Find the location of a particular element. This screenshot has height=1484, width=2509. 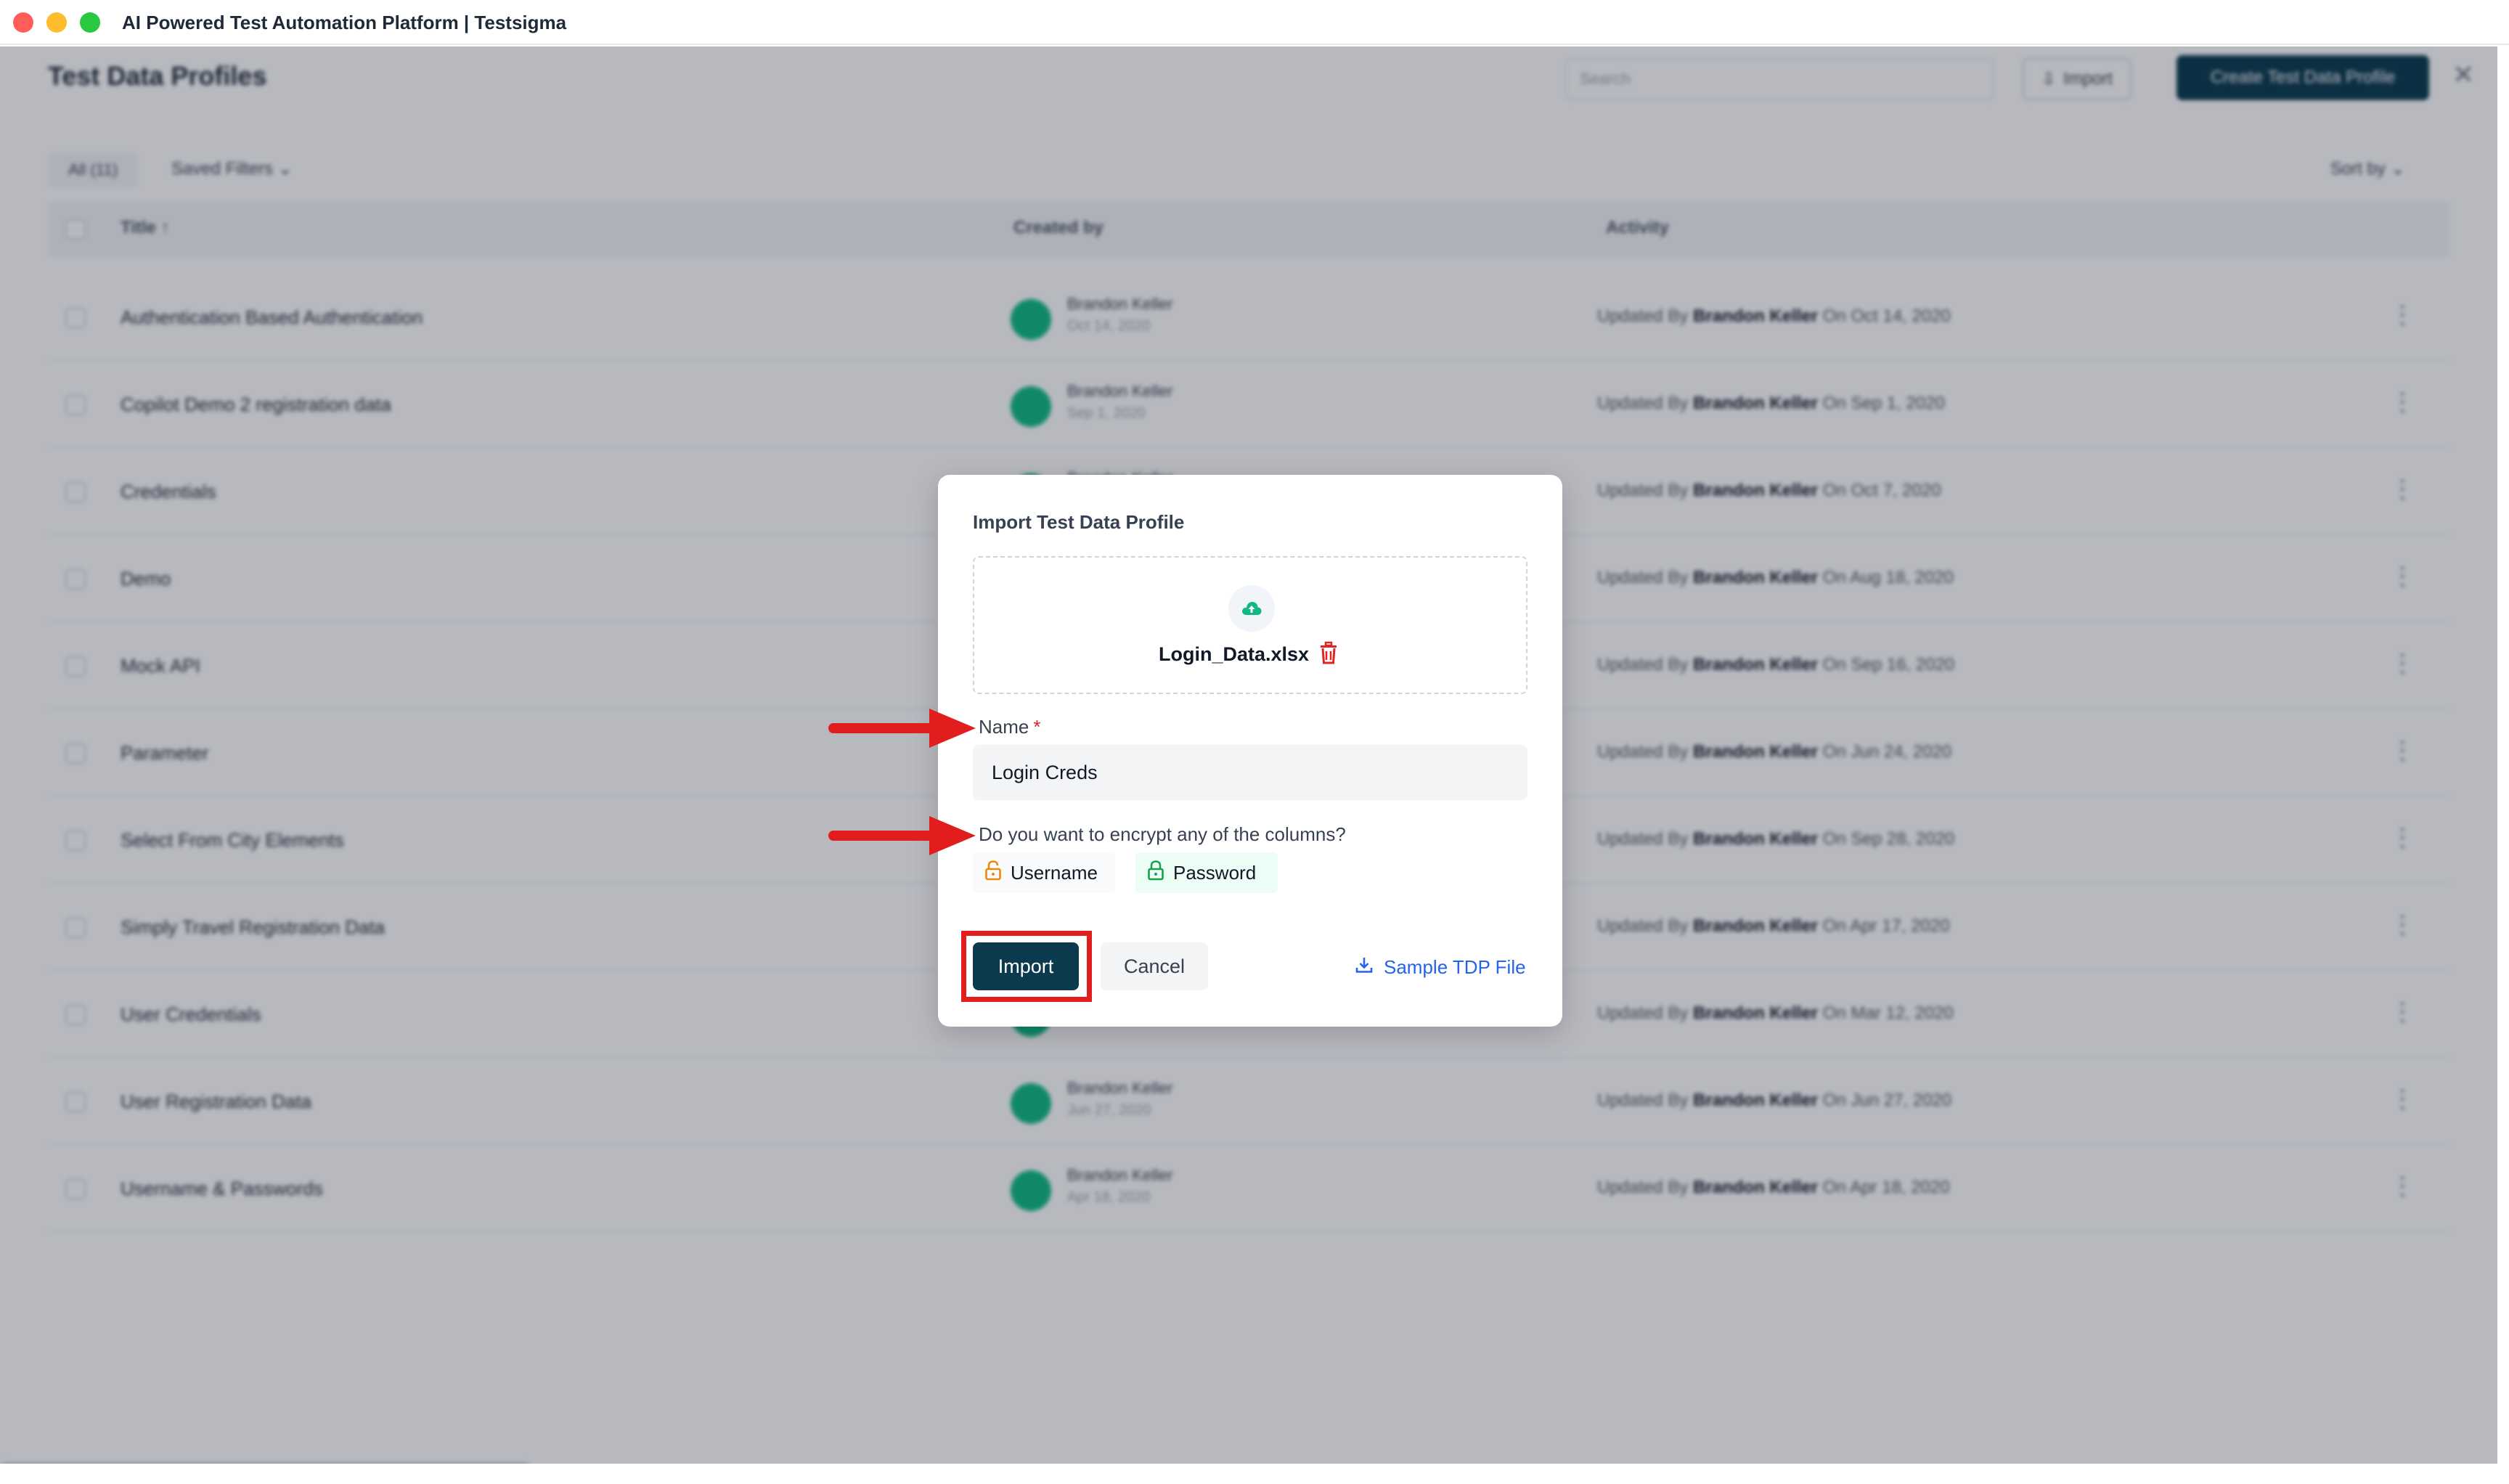

name-field-label: Name * is located at coordinates (1009, 727).